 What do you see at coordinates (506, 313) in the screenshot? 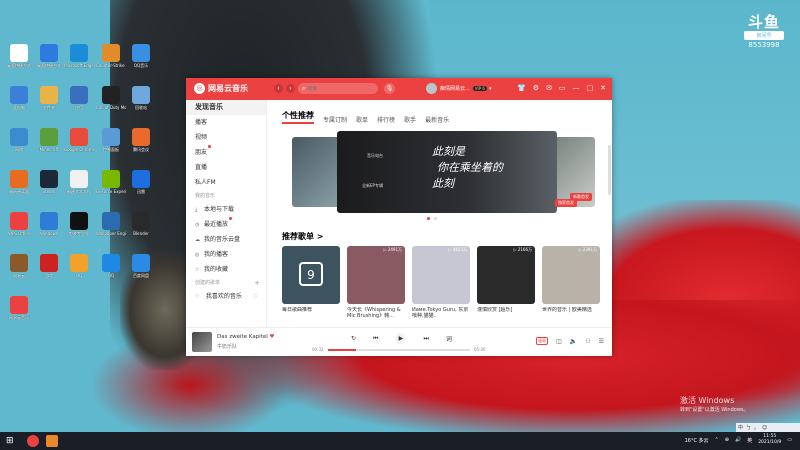
I see `playlist-title: 谨慎欣赏 [超乐]` at bounding box center [506, 313].